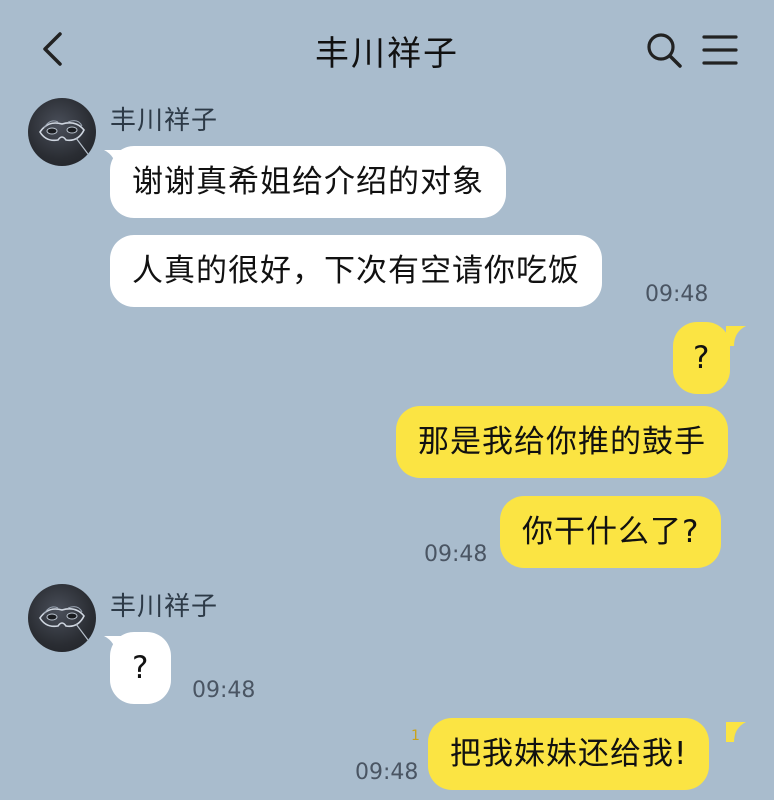 The height and width of the screenshot is (800, 774). Describe the element at coordinates (611, 532) in the screenshot. I see `message-bubble-outgoing: 你干什么了?` at that location.